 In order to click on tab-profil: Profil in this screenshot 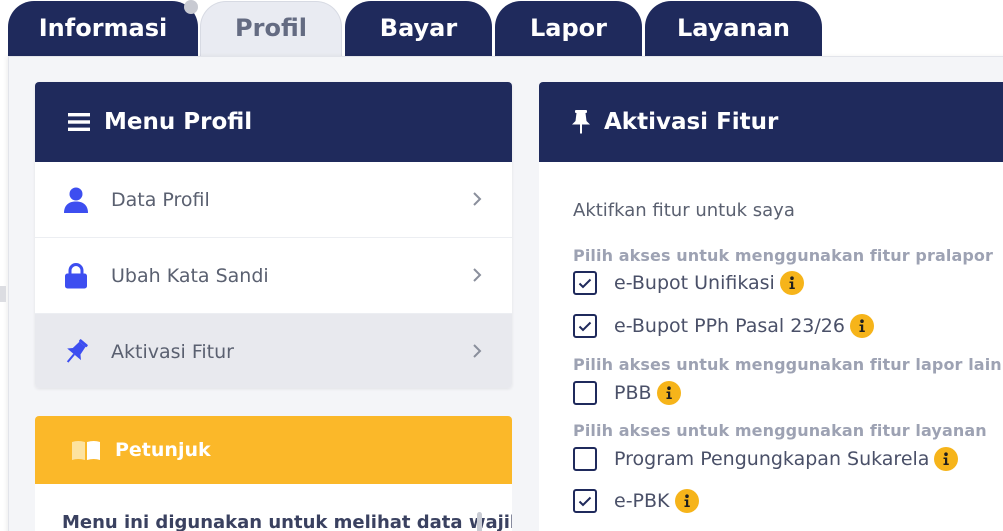, I will do `click(271, 28)`.